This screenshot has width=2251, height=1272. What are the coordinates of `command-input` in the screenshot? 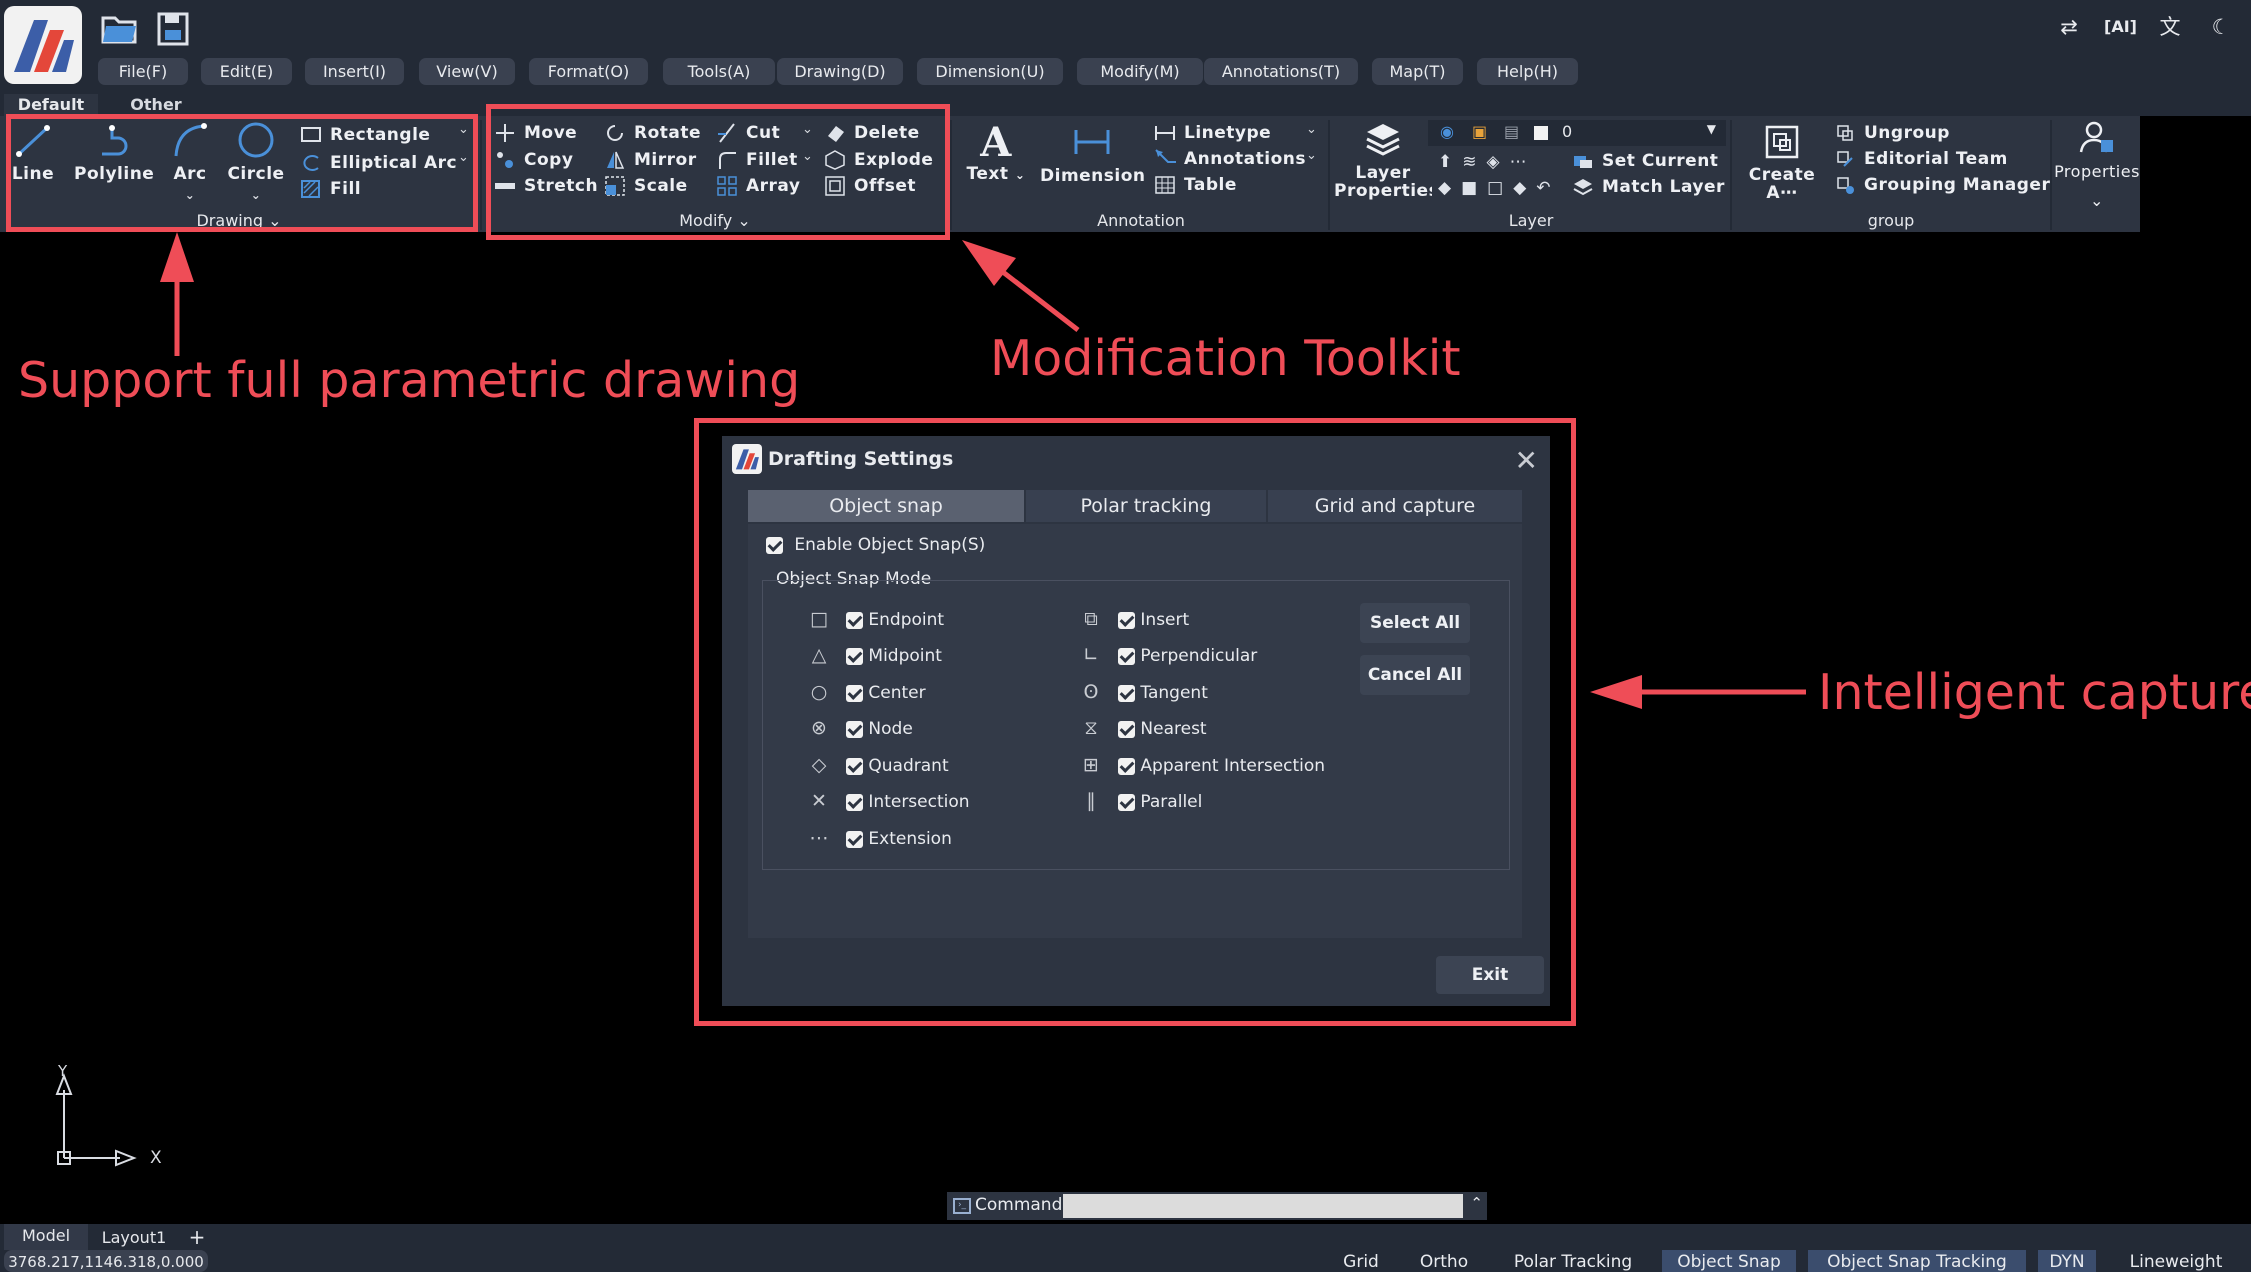 It's located at (1263, 1206).